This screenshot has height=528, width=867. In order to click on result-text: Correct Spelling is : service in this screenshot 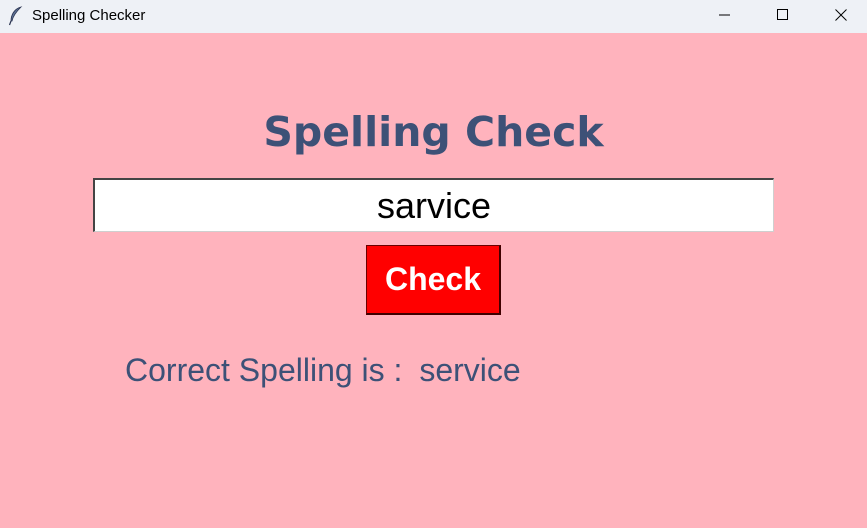, I will do `click(323, 370)`.